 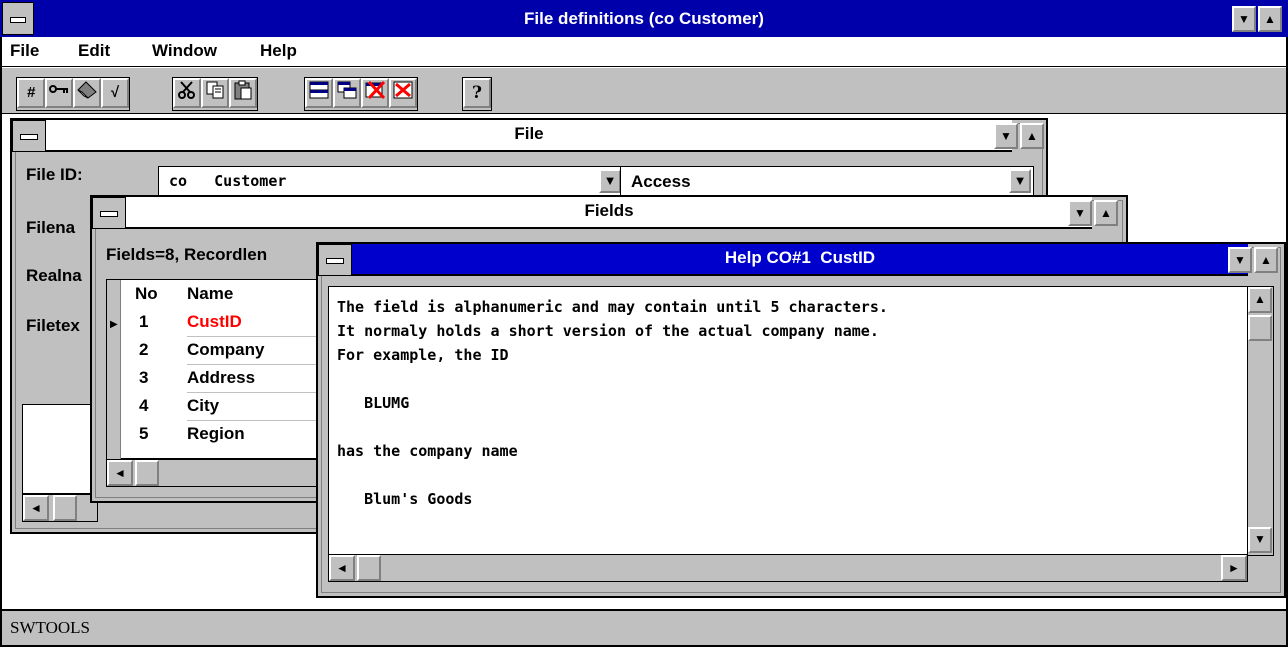 What do you see at coordinates (120, 473) in the screenshot?
I see `fields-scroll-left: ◄` at bounding box center [120, 473].